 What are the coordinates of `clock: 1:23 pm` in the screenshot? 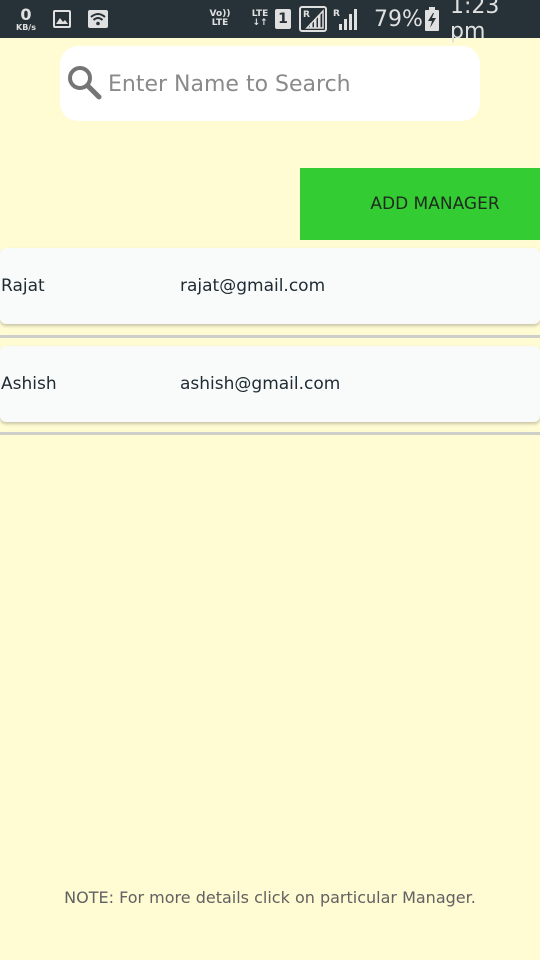 It's located at (475, 22).